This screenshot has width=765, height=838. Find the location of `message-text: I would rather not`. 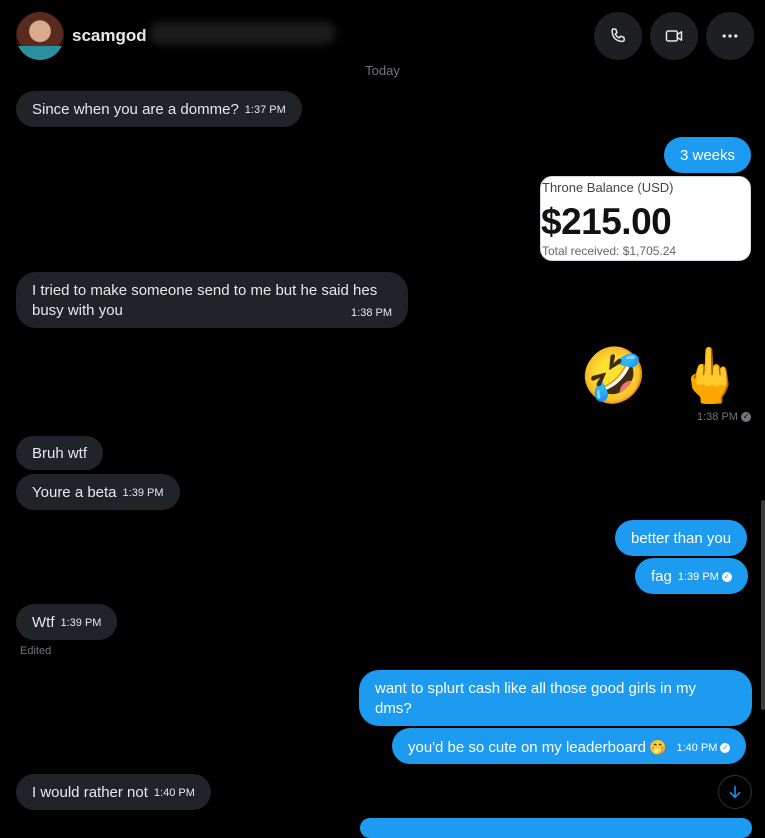

message-text: I would rather not is located at coordinates (90, 792).